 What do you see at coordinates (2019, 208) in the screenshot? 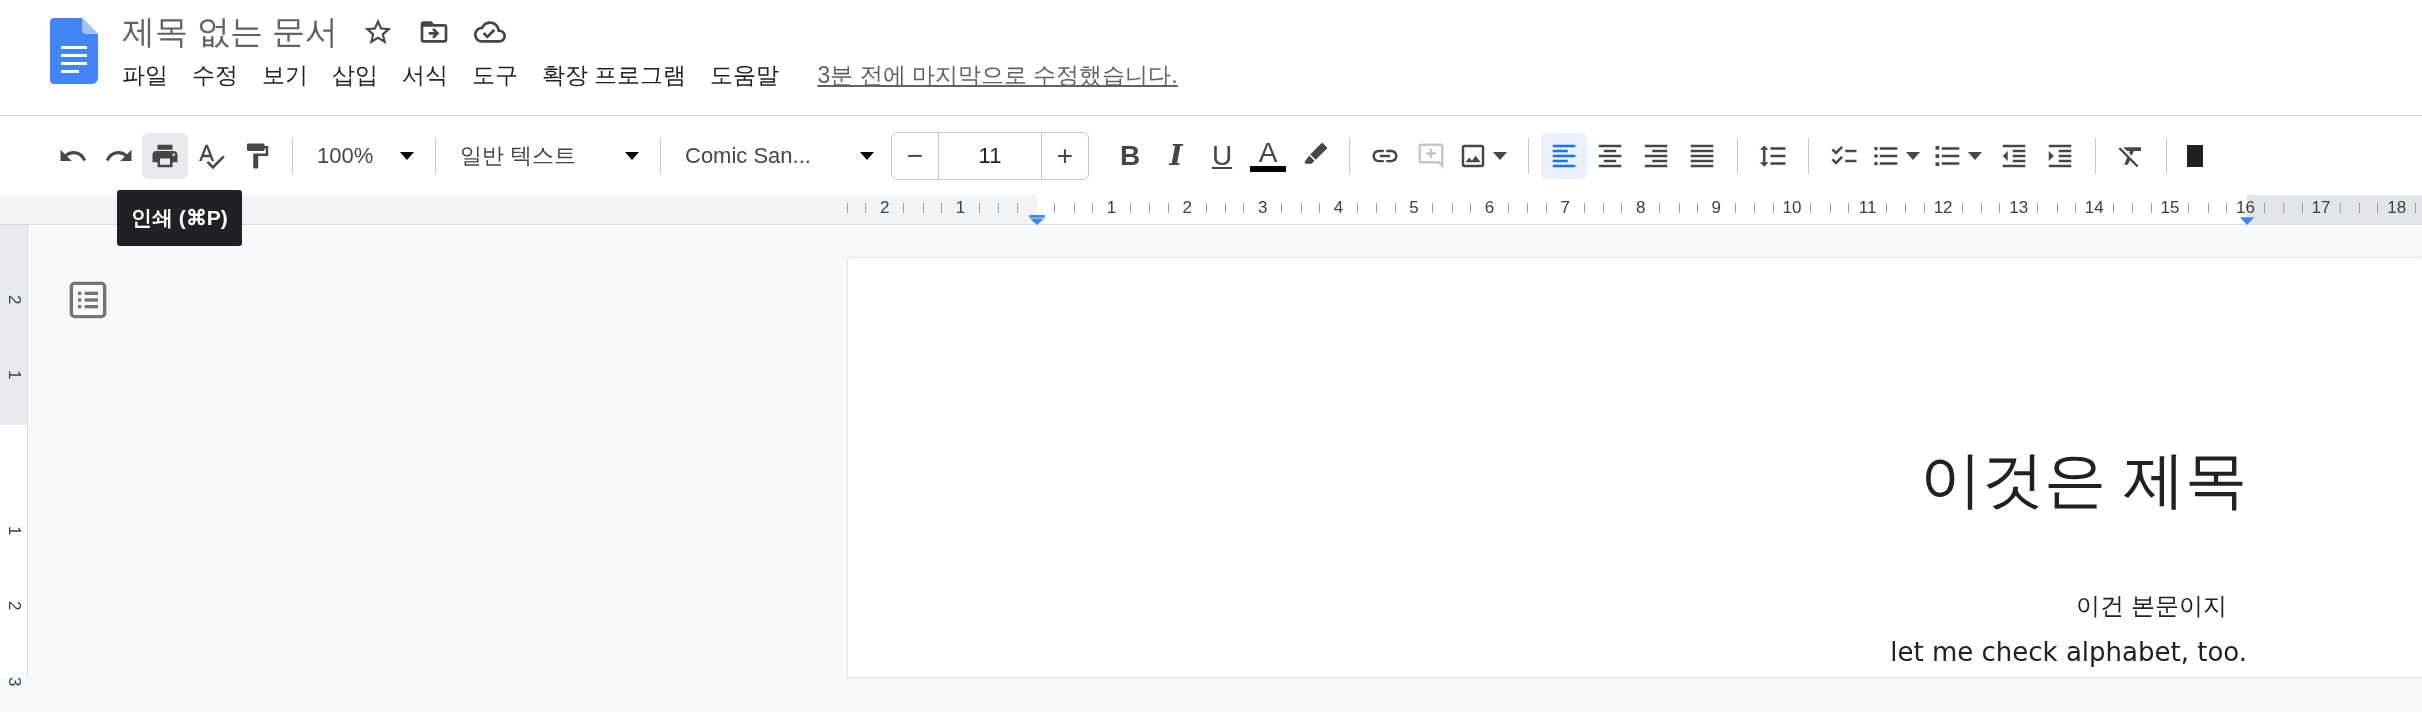
I see `ruler-number: 13` at bounding box center [2019, 208].